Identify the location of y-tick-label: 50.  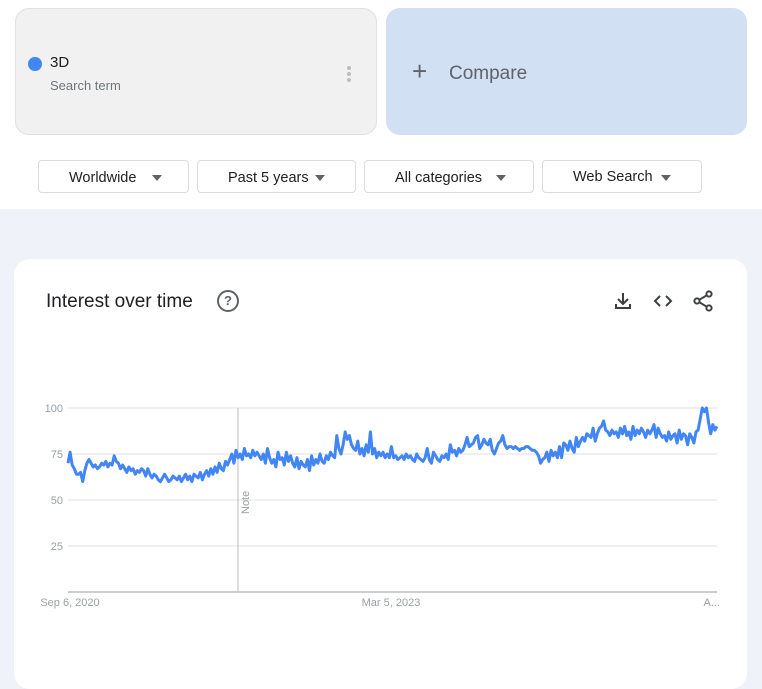
(57, 501).